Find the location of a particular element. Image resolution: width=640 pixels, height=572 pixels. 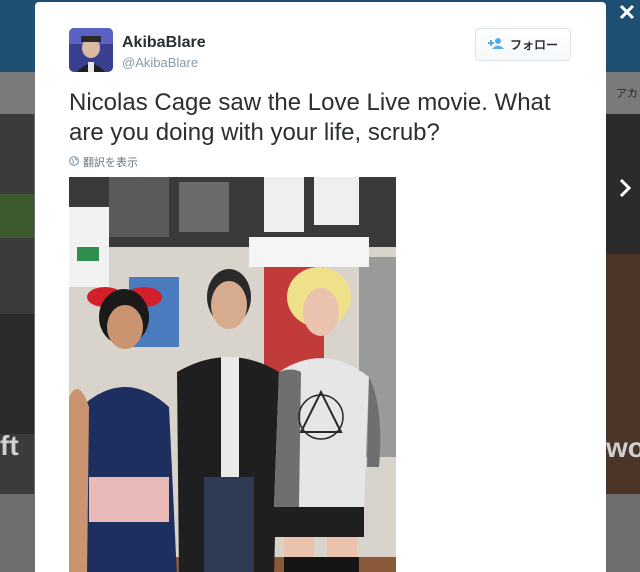

user-name: AkibaBlare is located at coordinates (164, 43).